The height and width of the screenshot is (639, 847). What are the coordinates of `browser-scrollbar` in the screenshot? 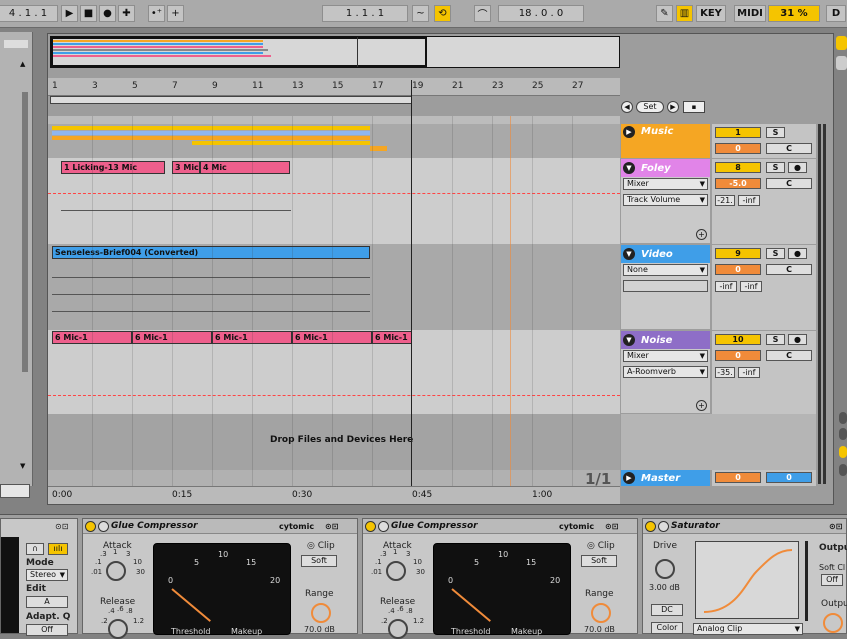 It's located at (25, 232).